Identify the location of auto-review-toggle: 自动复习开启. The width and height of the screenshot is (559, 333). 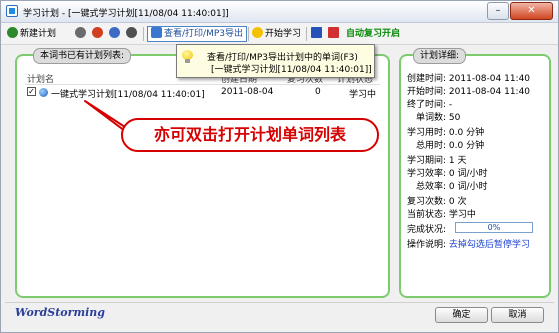
(373, 34).